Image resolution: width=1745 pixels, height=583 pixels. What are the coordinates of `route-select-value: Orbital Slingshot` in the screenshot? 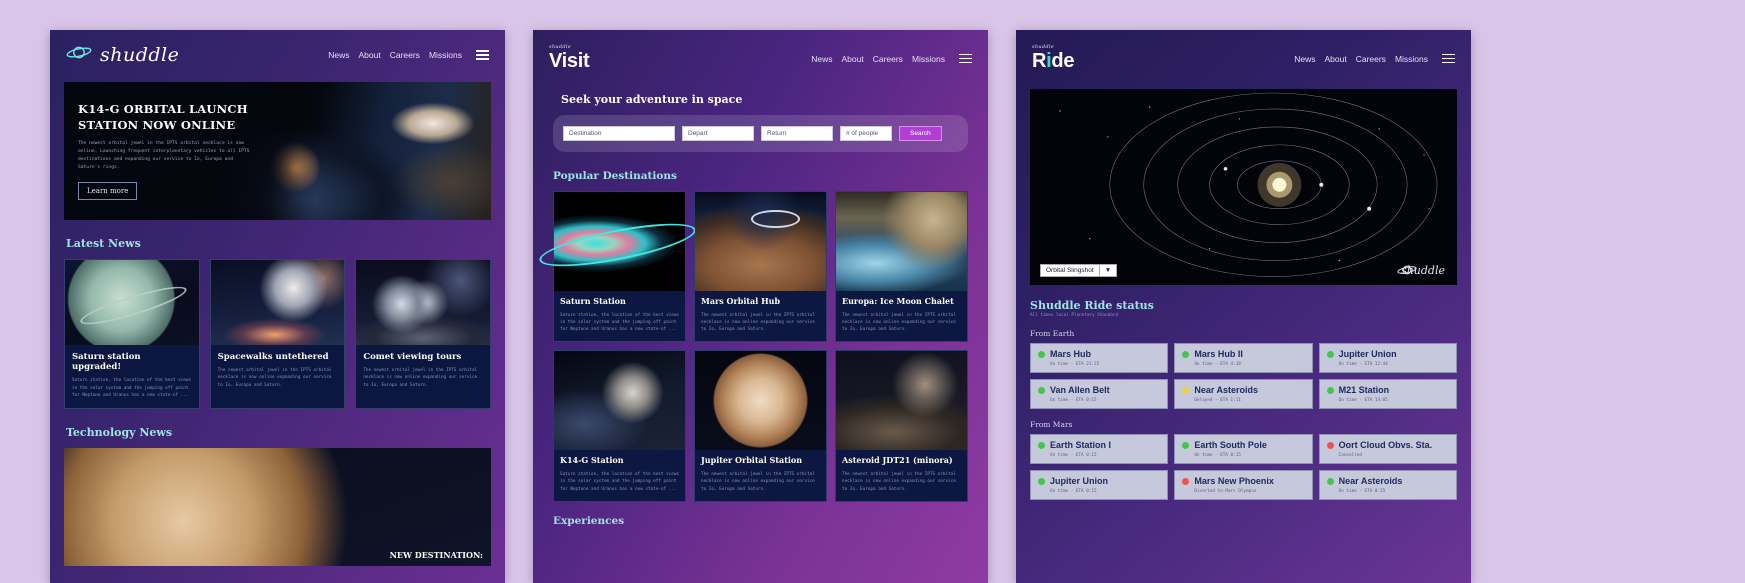 It's located at (1070, 270).